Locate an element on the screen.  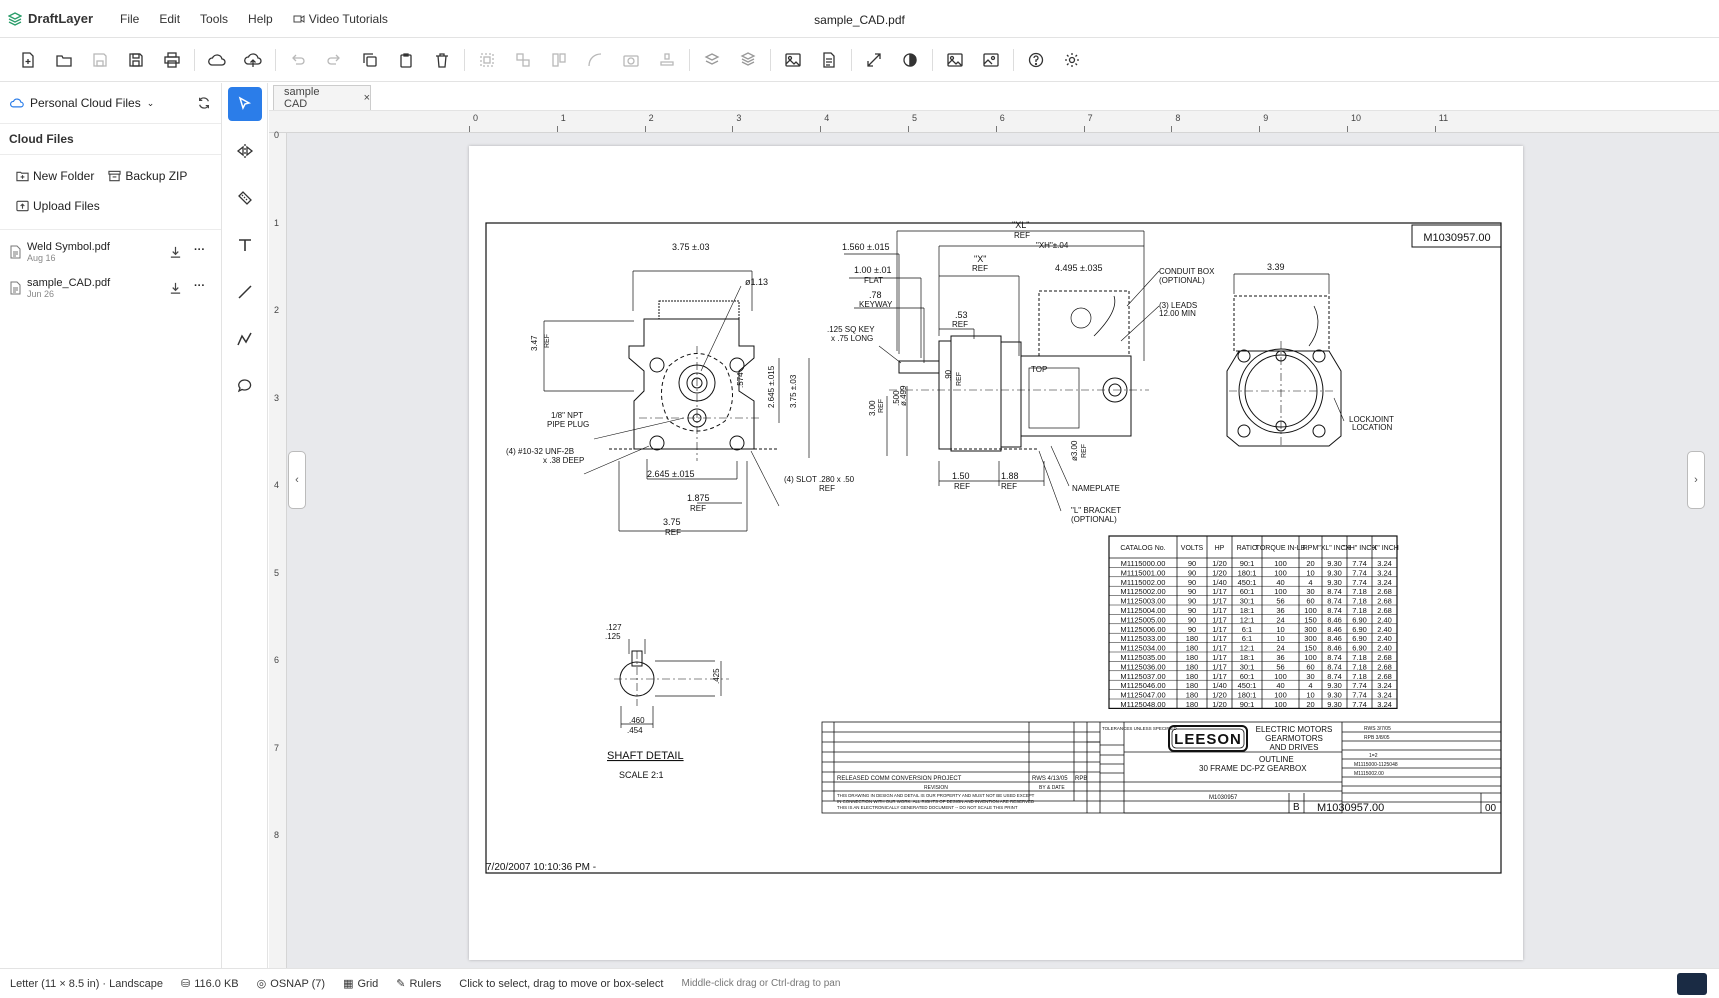
ruler-tick-label: 6 is located at coordinates (277, 660).